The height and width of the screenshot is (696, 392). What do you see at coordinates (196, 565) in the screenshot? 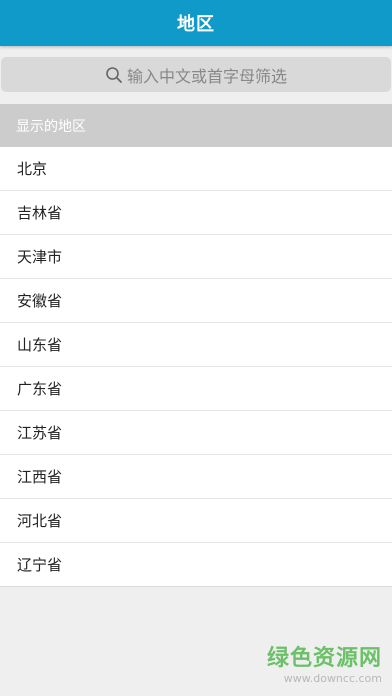
I see `region-item-liaoning: 辽宁省` at bounding box center [196, 565].